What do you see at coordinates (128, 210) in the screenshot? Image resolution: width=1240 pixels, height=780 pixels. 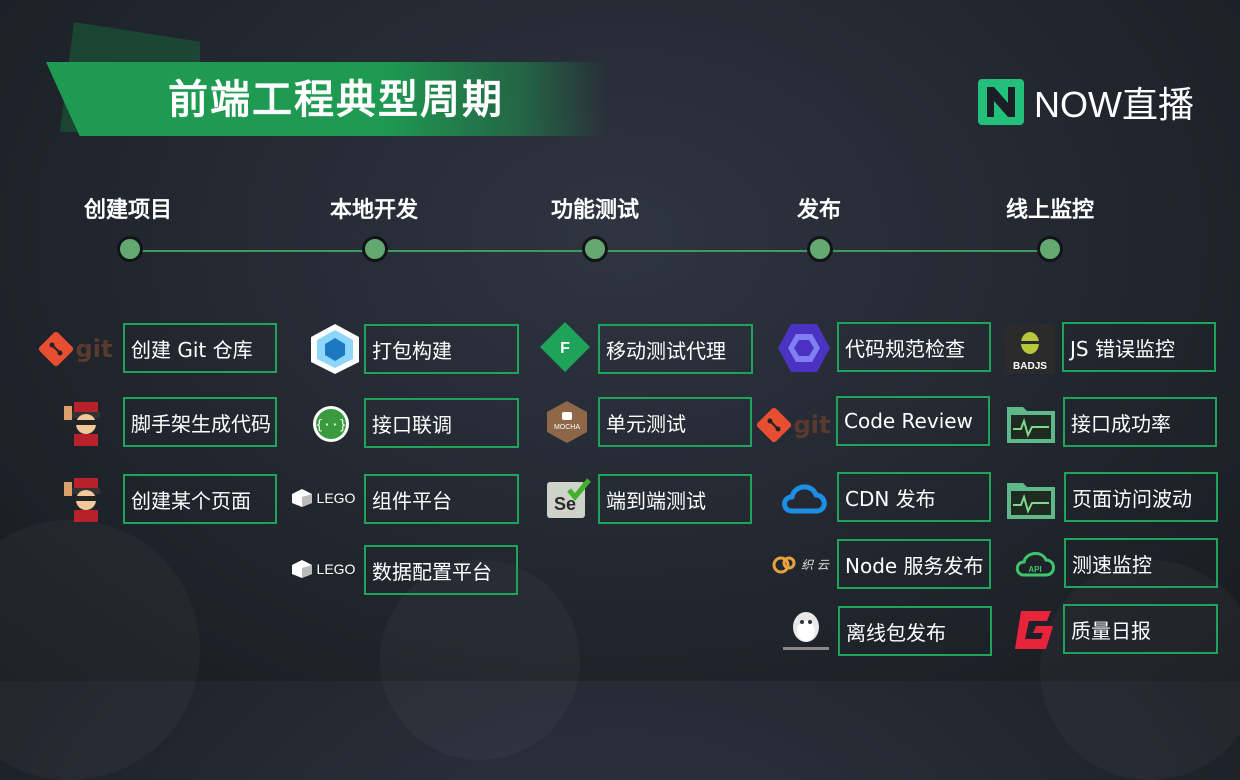 I see `stage-create-project: 创建项目` at bounding box center [128, 210].